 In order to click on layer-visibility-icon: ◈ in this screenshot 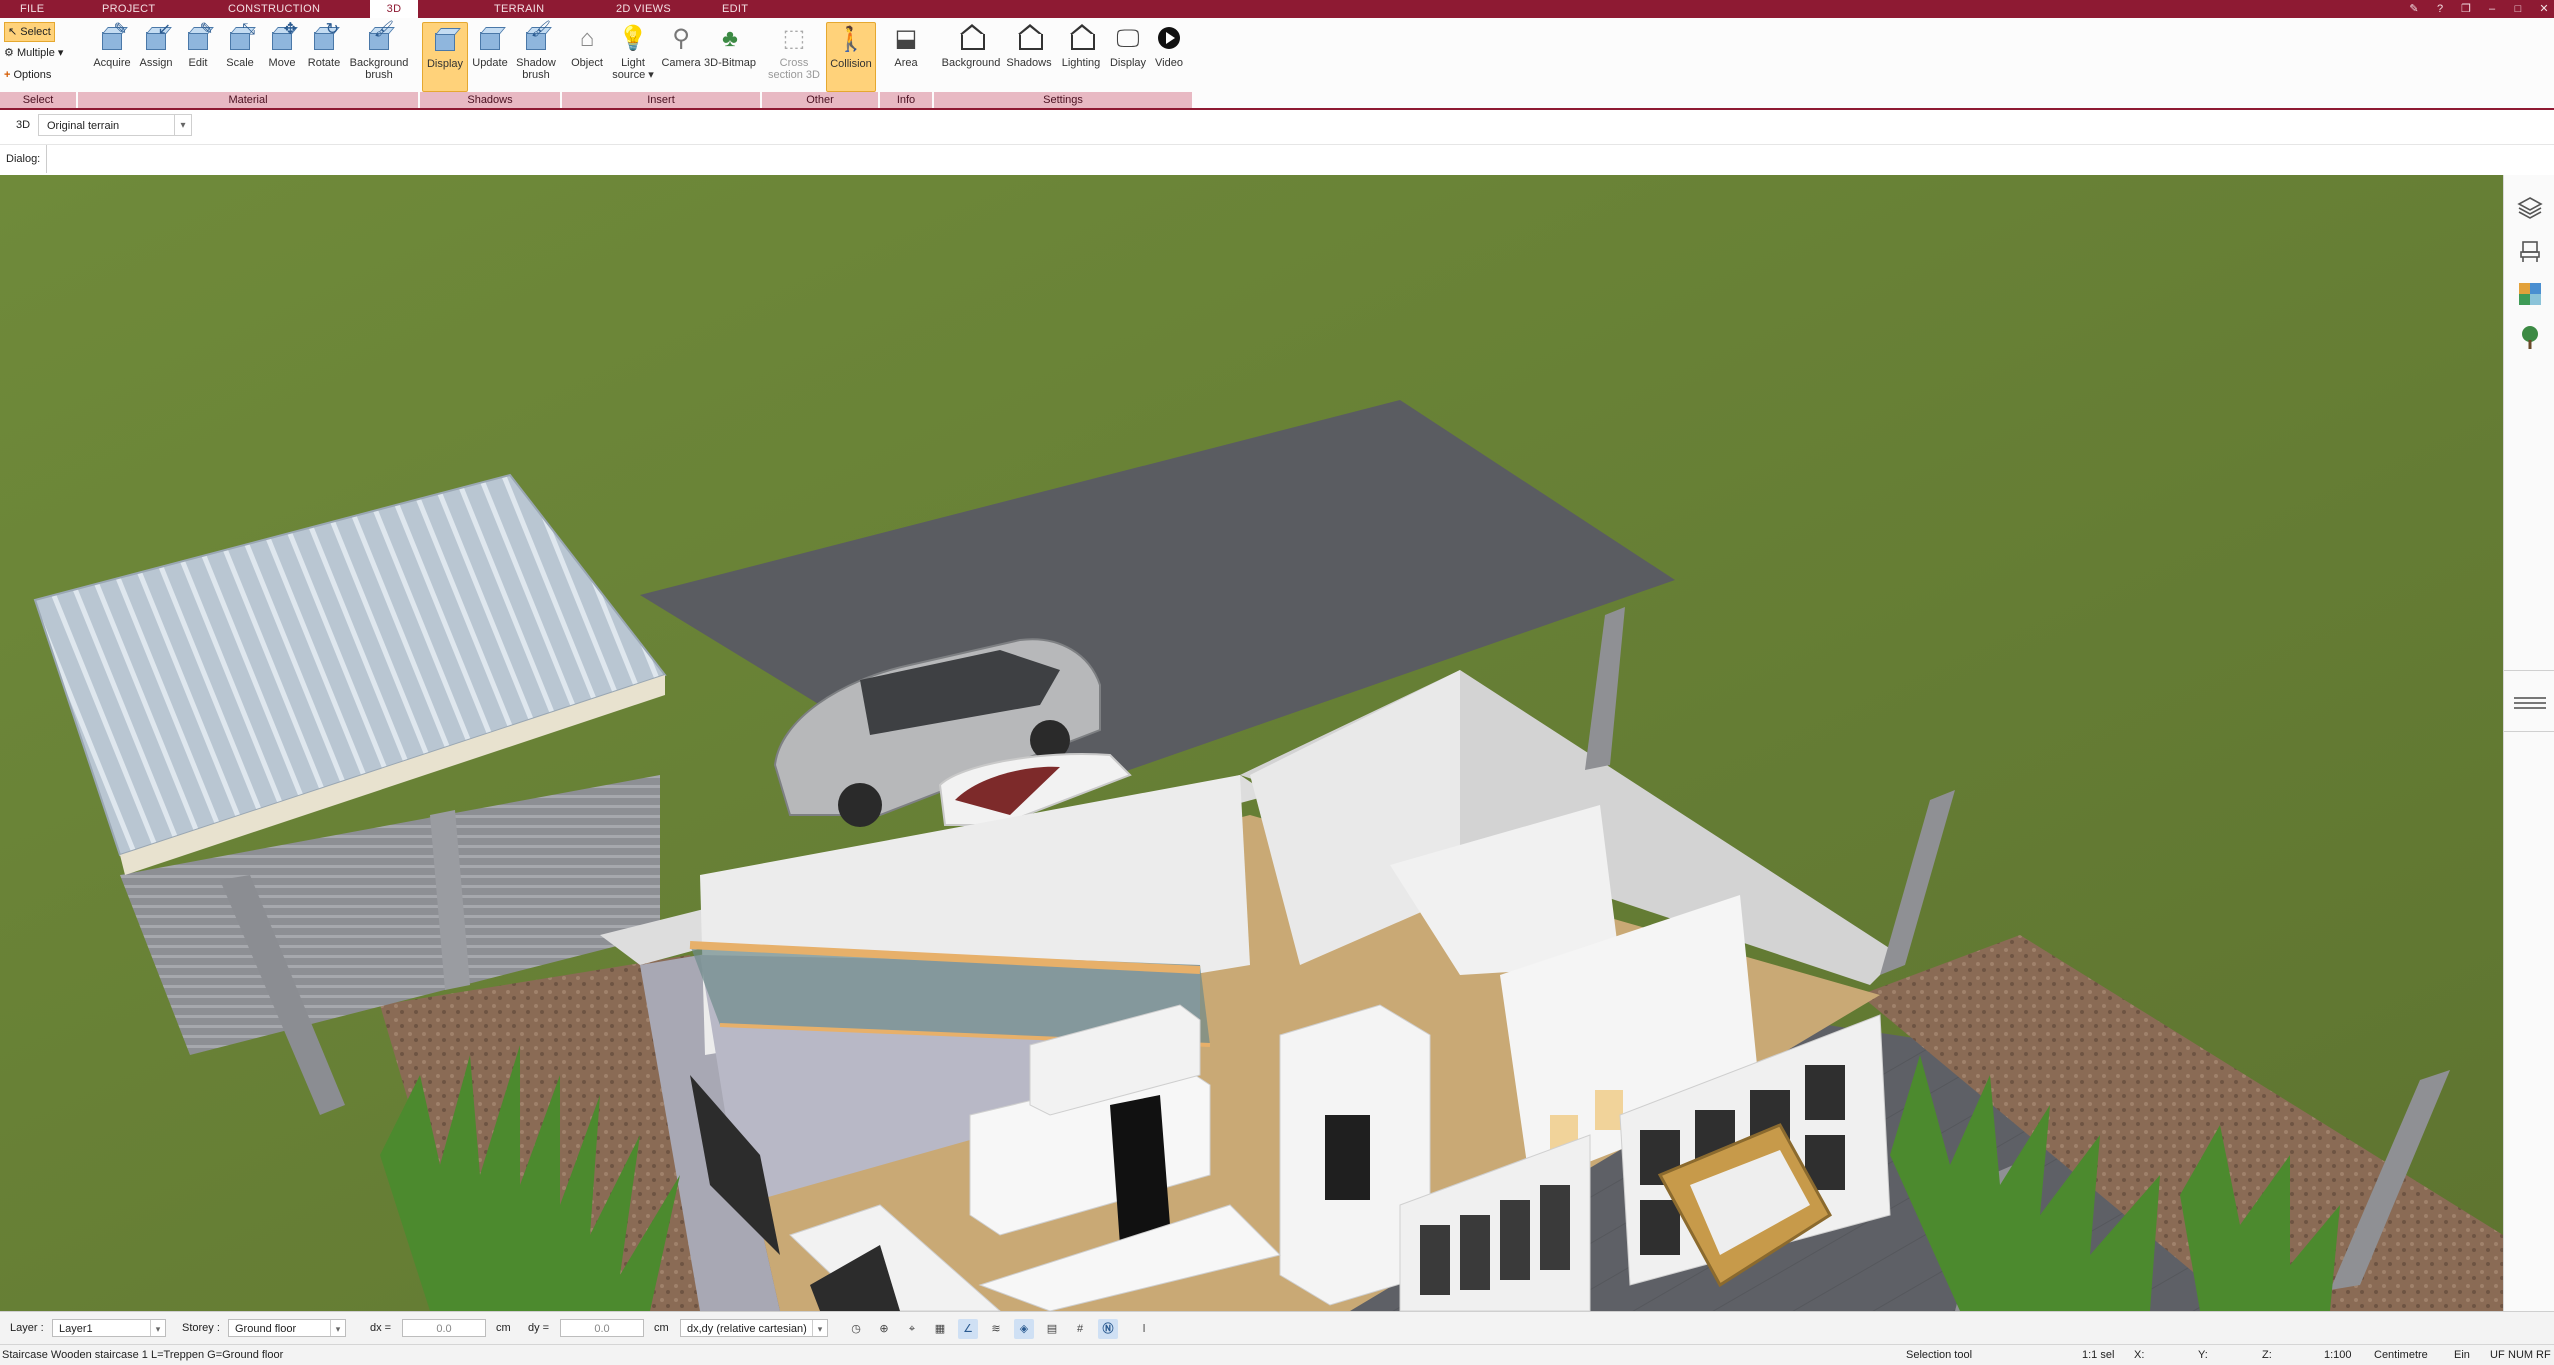, I will do `click(1024, 1329)`.